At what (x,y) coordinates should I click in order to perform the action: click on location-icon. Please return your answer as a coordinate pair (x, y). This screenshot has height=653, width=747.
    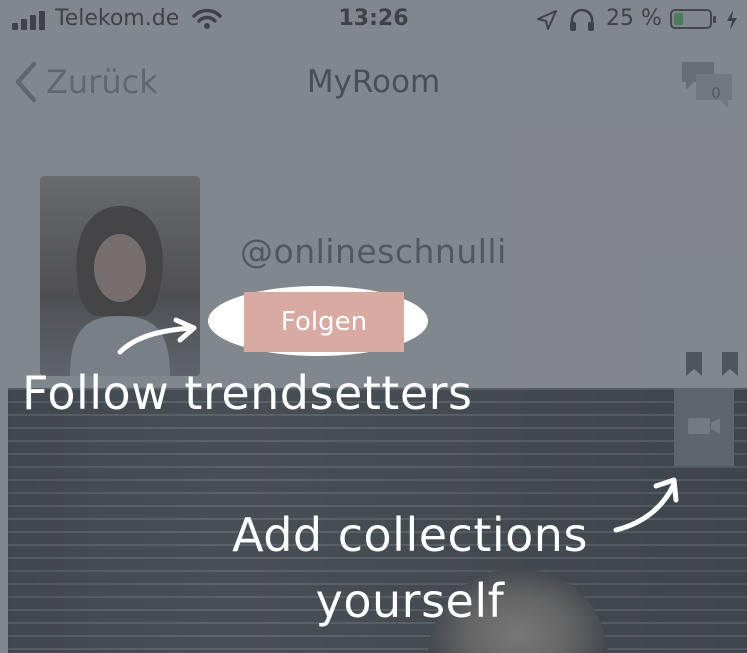
    Looking at the image, I should click on (547, 20).